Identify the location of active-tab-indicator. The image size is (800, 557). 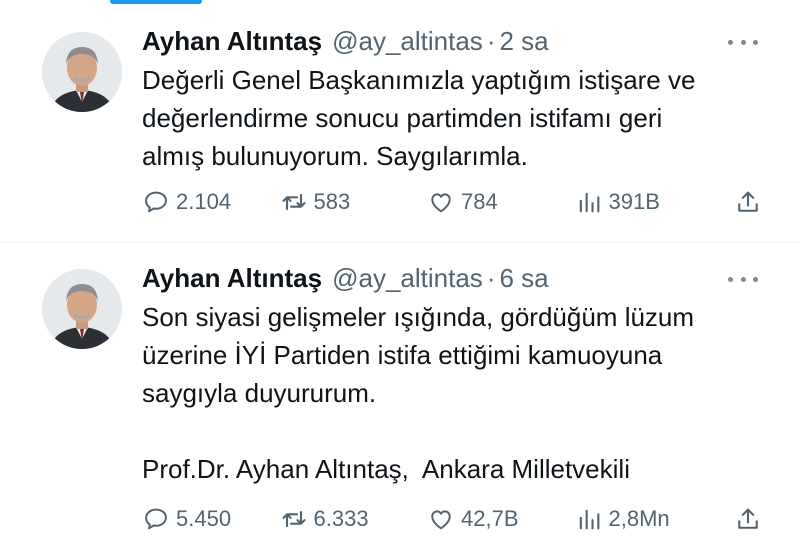
(156, 2).